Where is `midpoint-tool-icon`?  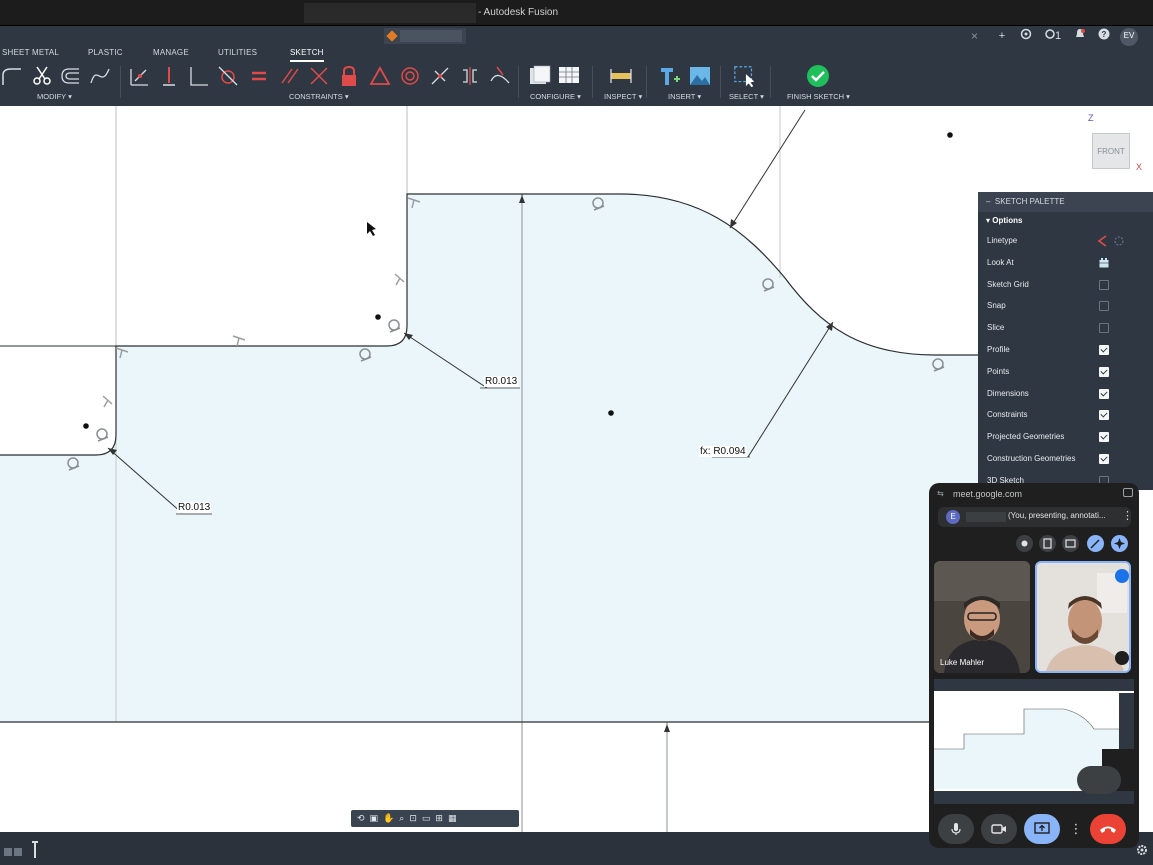
midpoint-tool-icon is located at coordinates (440, 76).